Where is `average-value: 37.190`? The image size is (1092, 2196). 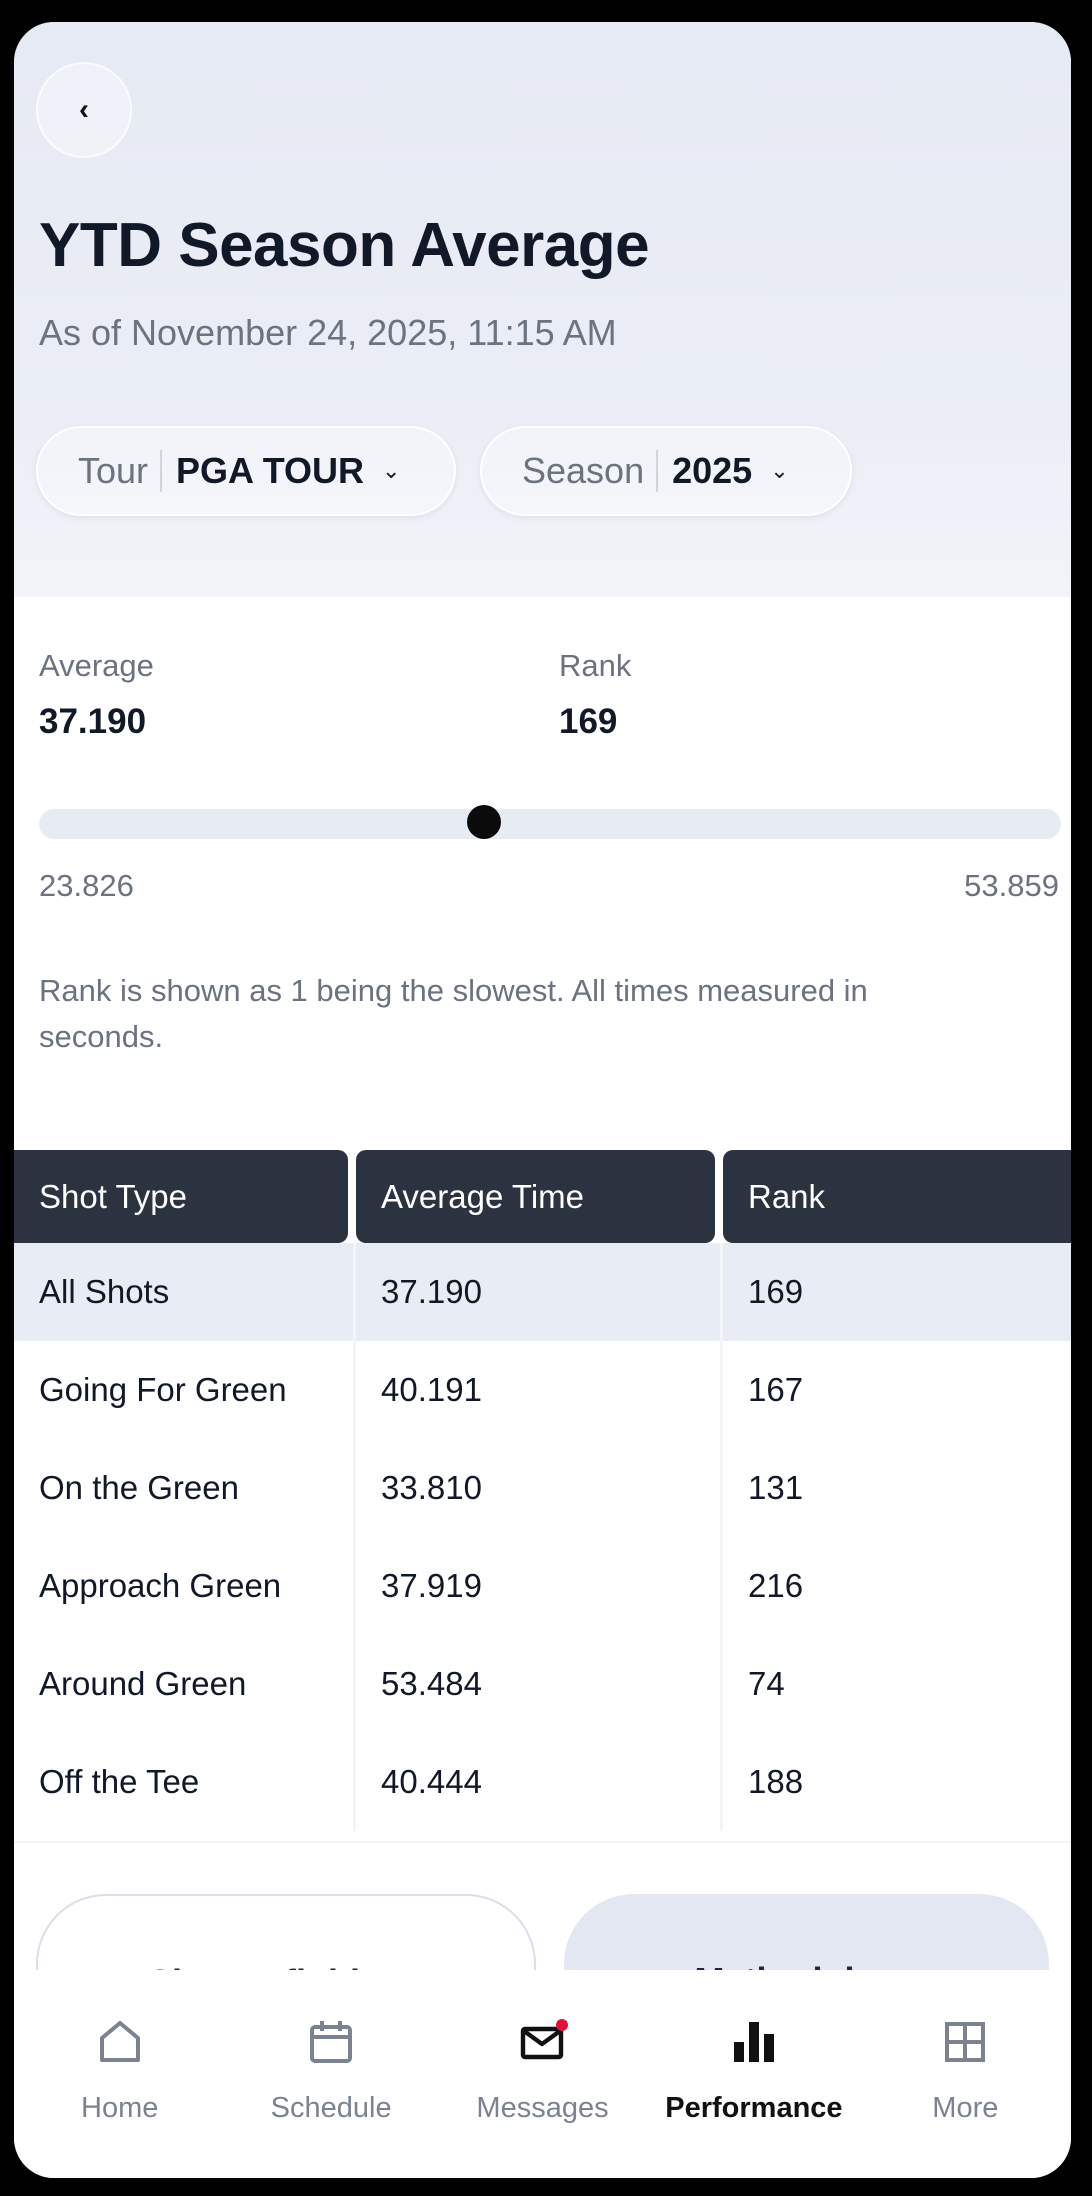 average-value: 37.190 is located at coordinates (93, 721).